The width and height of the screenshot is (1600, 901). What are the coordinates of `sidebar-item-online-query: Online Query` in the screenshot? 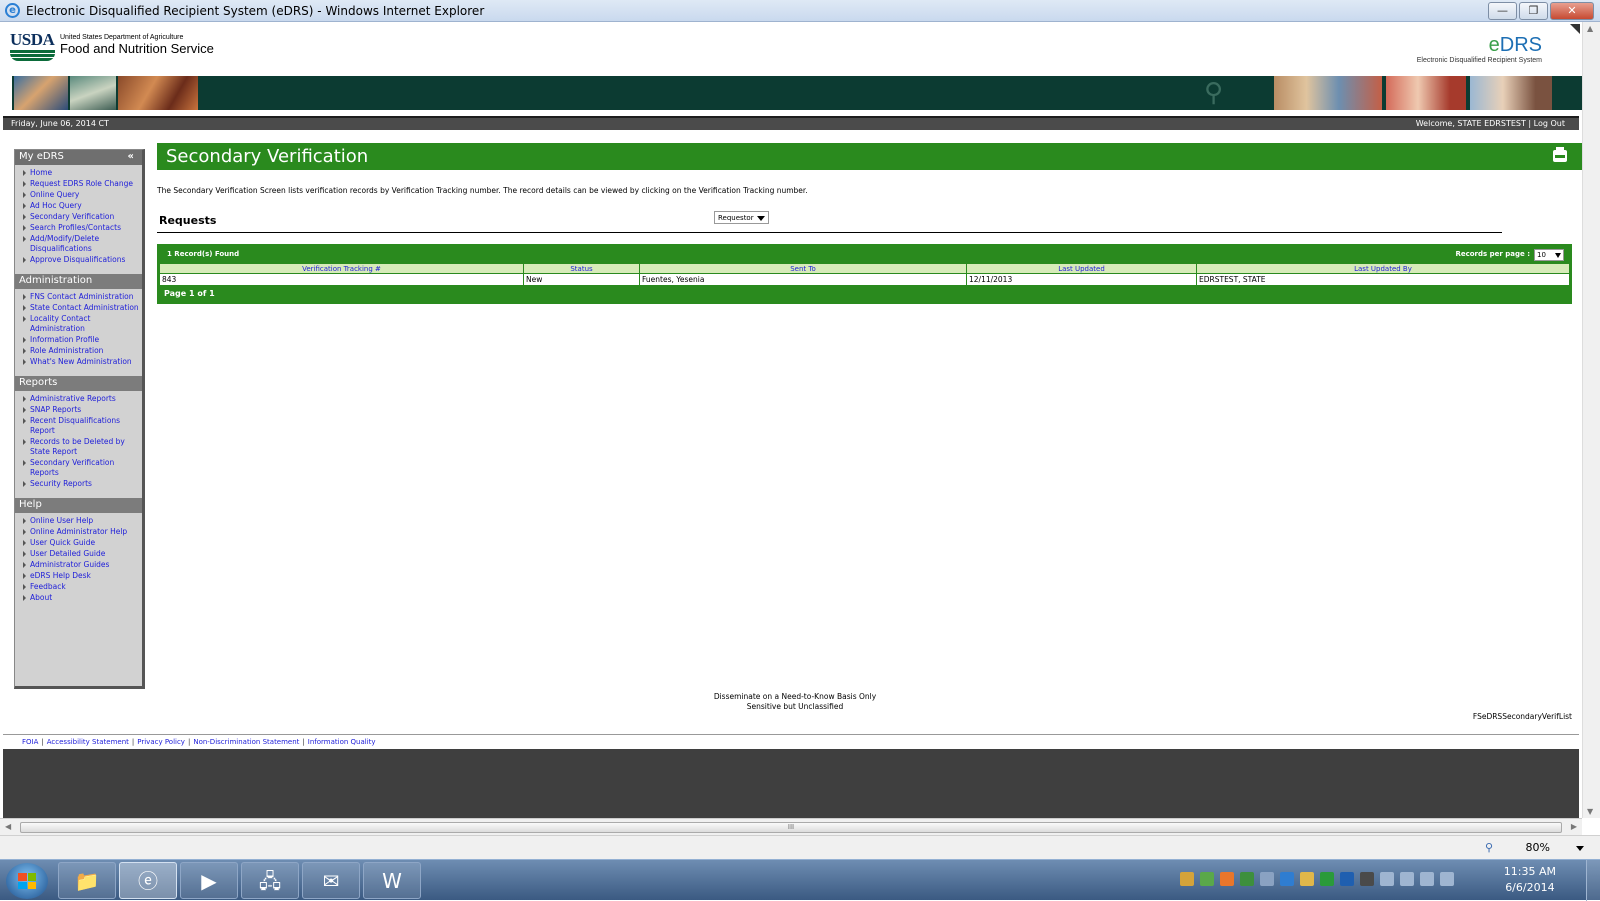 It's located at (81, 195).